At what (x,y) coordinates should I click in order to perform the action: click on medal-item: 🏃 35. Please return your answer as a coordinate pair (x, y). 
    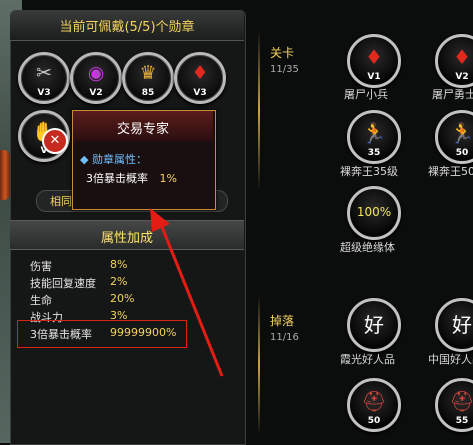
    Looking at the image, I should click on (374, 137).